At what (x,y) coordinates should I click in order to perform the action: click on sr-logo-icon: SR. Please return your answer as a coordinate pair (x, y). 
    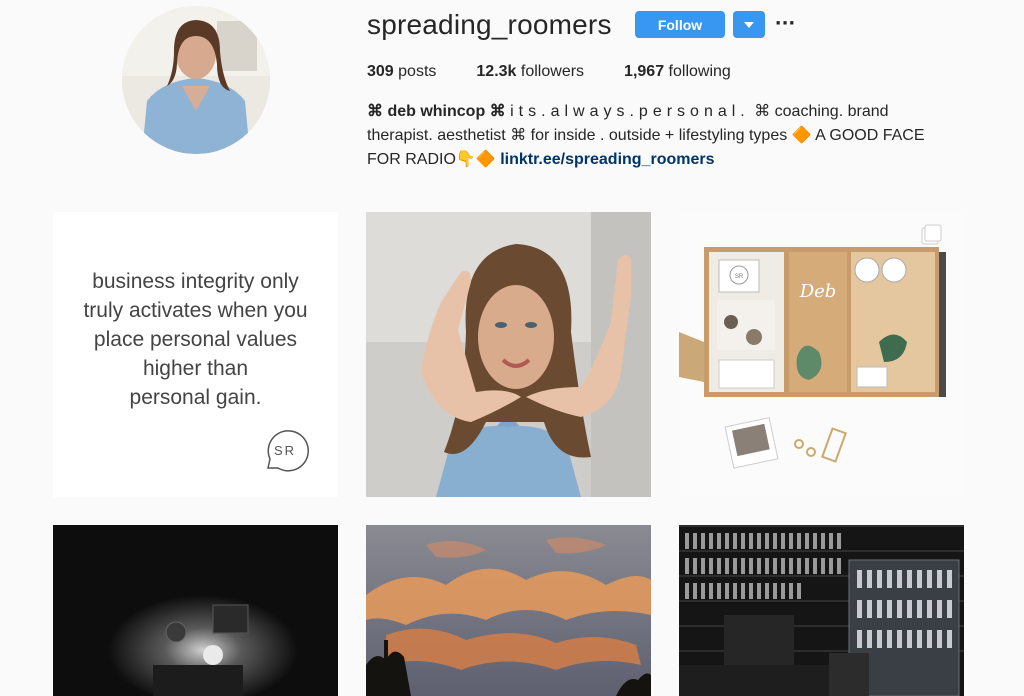
    Looking at the image, I should click on (288, 451).